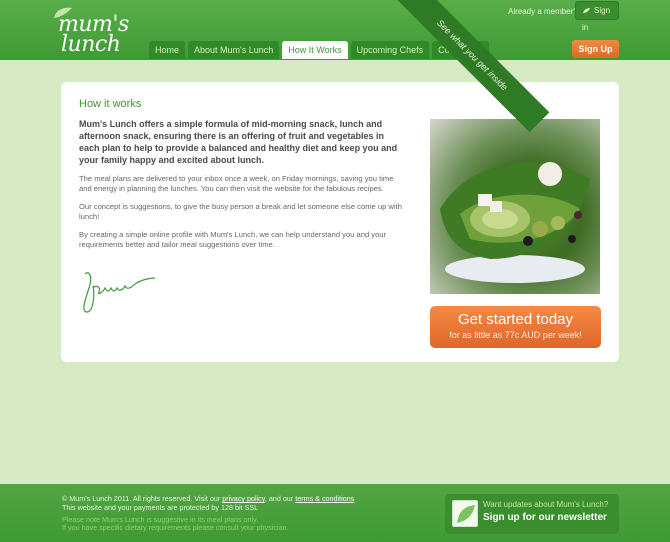 This screenshot has width=670, height=542. I want to click on privacy-policy-link: privacy policy, so click(243, 498).